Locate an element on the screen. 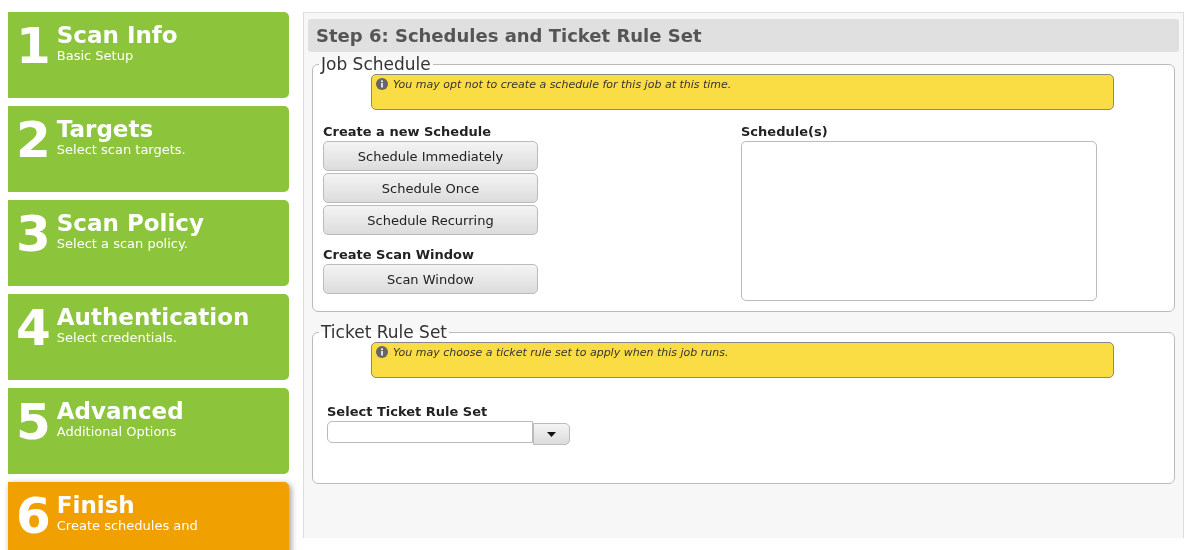 This screenshot has width=1188, height=550. schedule-button: Schedule Immediately is located at coordinates (430, 156).